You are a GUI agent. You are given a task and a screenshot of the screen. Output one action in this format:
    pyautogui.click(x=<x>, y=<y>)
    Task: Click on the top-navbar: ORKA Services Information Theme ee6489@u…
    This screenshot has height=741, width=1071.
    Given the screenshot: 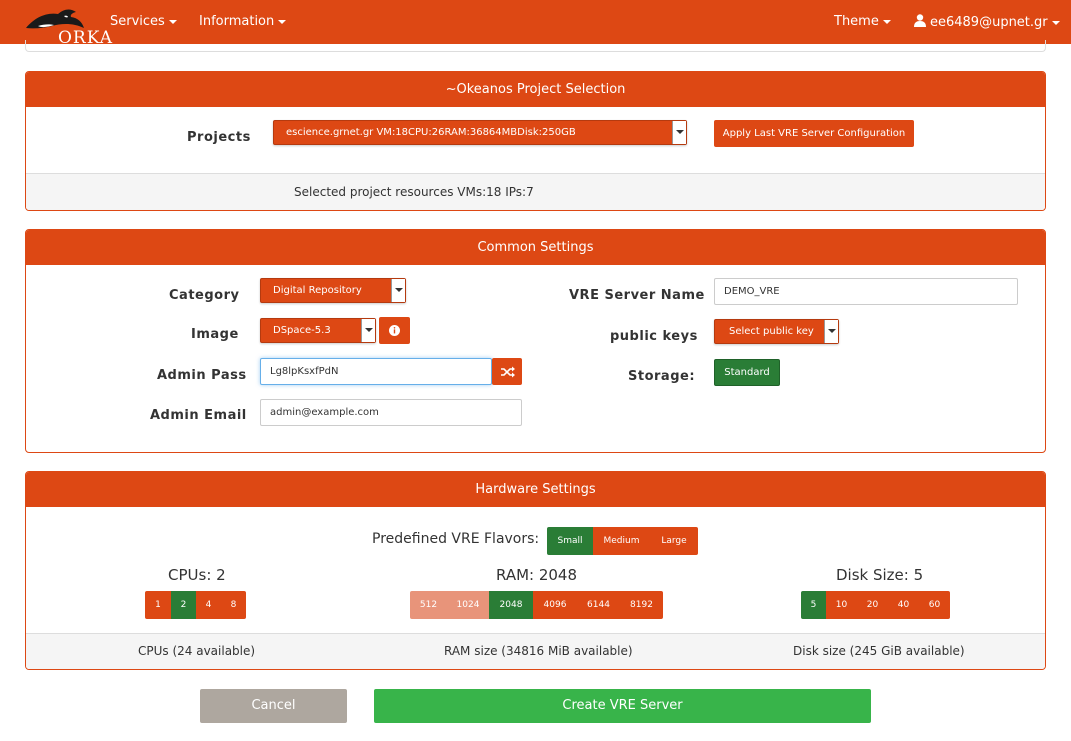 What is the action you would take?
    pyautogui.click(x=535, y=24)
    